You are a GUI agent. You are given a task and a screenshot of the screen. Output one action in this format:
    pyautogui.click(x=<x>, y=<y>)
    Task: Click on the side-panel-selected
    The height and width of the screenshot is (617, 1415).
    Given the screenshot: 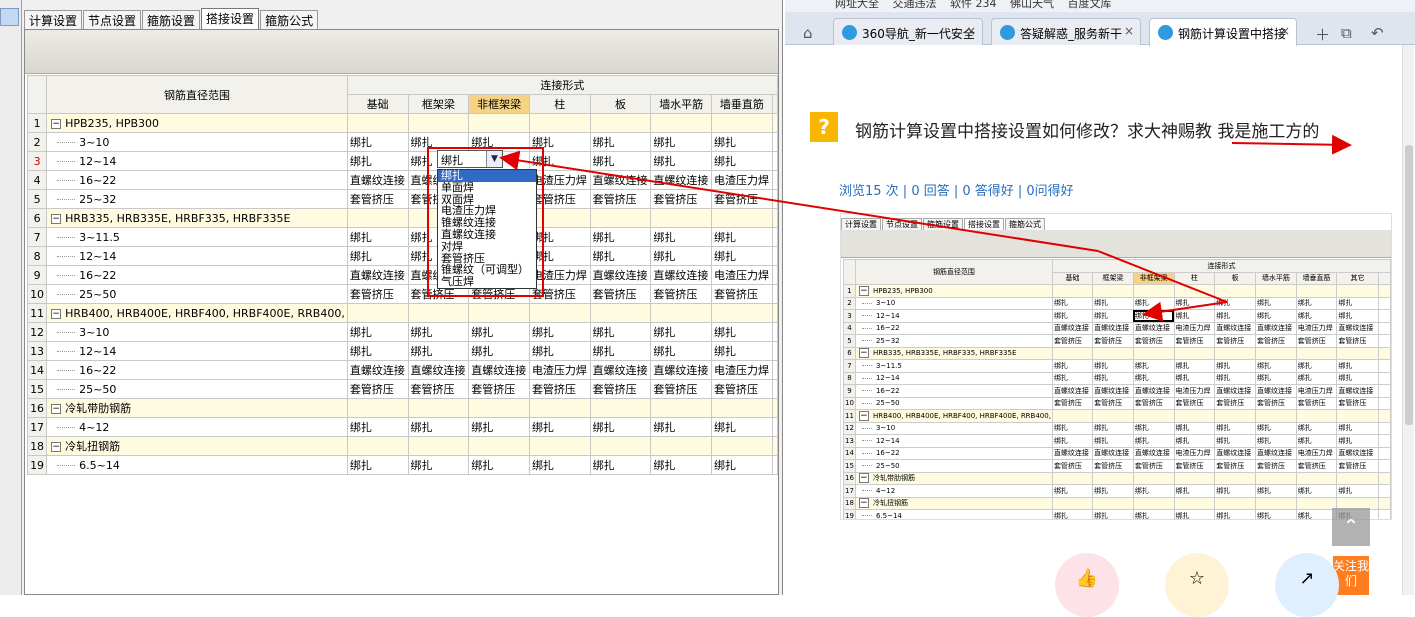 What is the action you would take?
    pyautogui.click(x=9, y=17)
    